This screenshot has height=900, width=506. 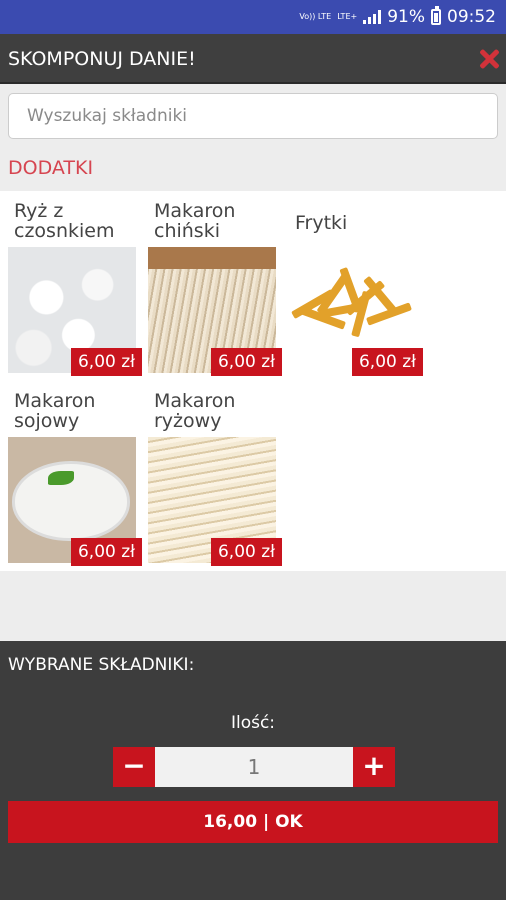 I want to click on close-icon, so click(x=489, y=59).